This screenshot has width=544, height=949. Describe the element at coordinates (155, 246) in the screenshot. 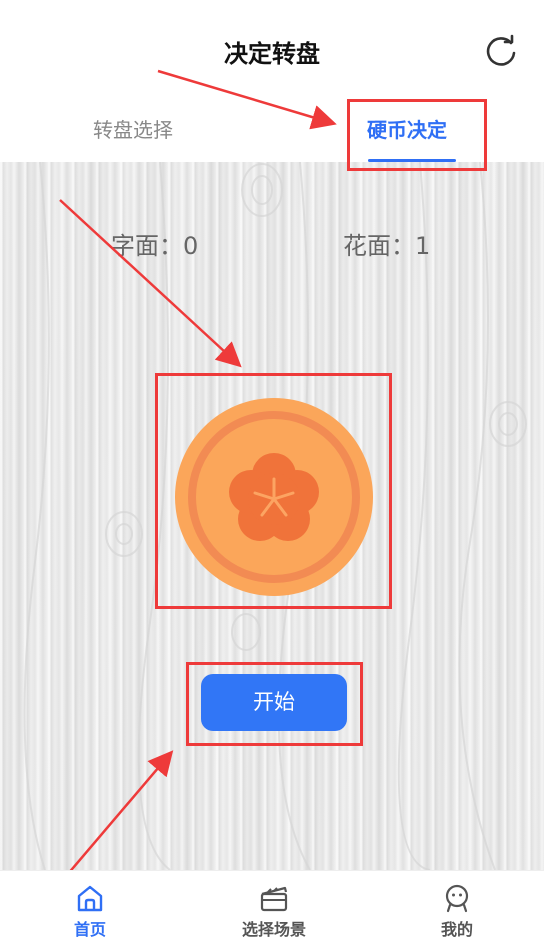

I see `front-count: 字面：0` at that location.